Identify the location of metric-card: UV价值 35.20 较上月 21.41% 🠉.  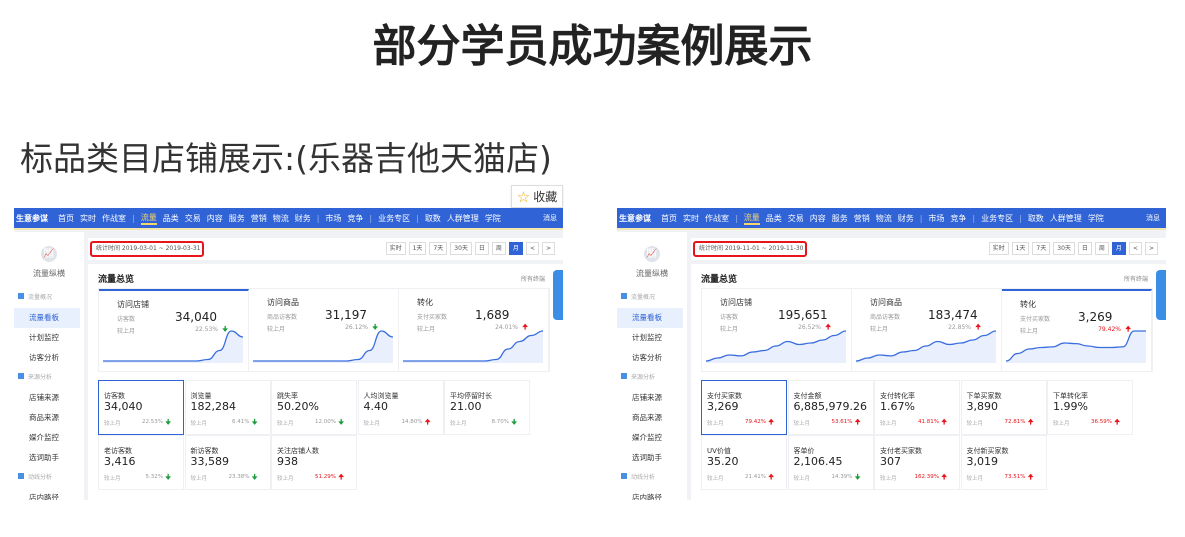
(744, 462).